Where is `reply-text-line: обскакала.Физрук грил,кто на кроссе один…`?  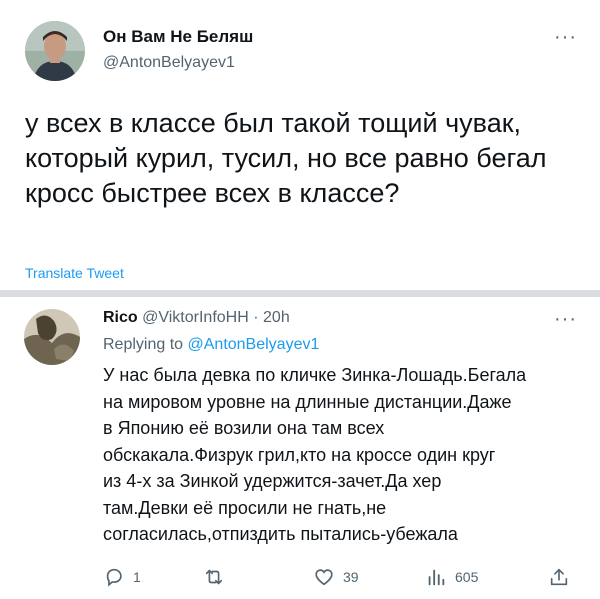 reply-text-line: обскакала.Физрук грил,кто на кроссе один… is located at coordinates (299, 454).